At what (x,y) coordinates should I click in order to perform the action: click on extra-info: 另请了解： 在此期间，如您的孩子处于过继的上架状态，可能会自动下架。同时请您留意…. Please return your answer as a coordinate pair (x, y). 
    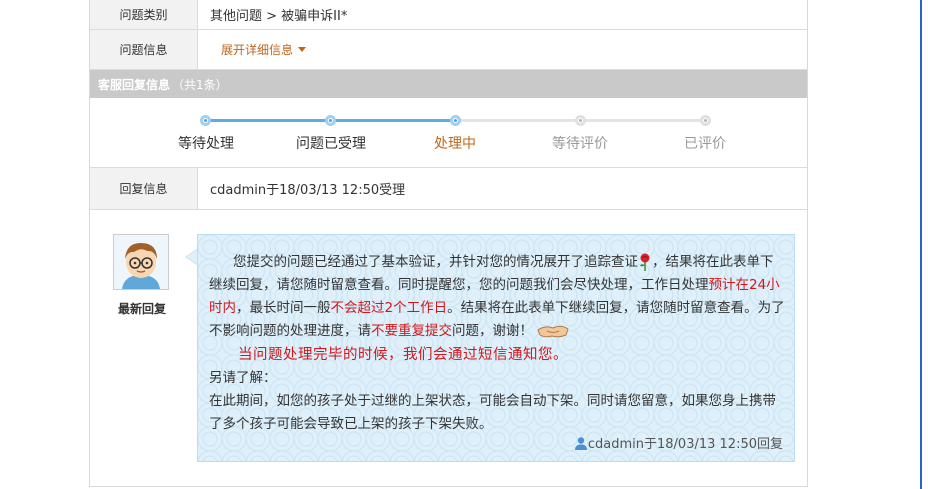
    Looking at the image, I should click on (497, 401).